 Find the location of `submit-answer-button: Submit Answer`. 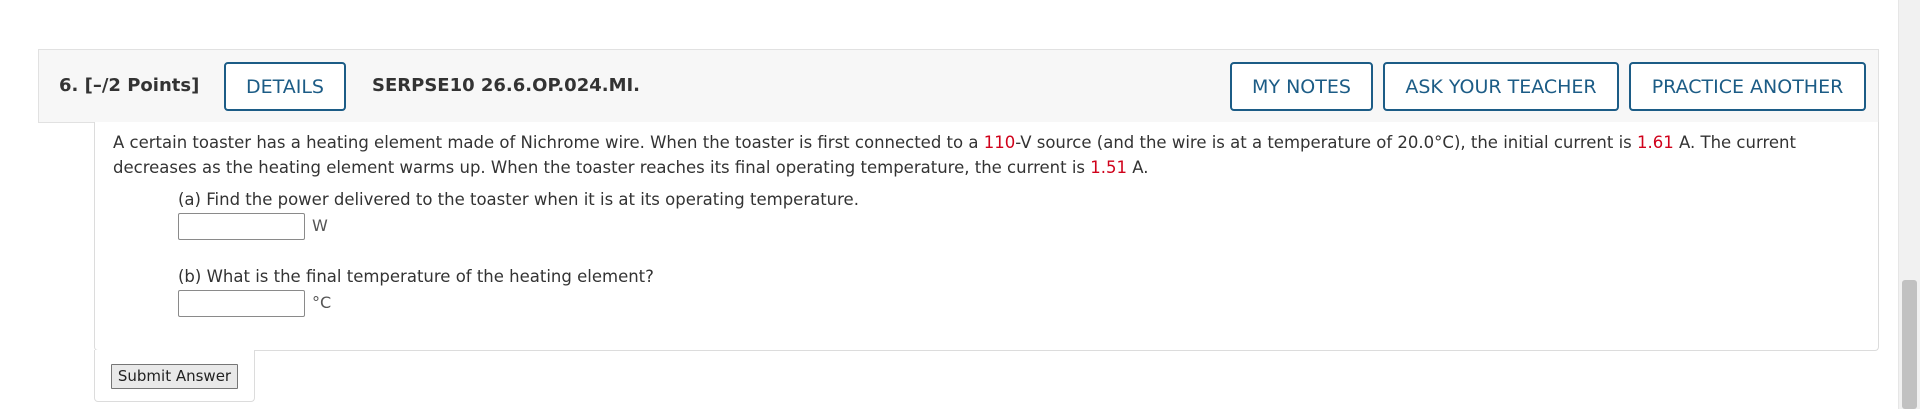

submit-answer-button: Submit Answer is located at coordinates (174, 376).